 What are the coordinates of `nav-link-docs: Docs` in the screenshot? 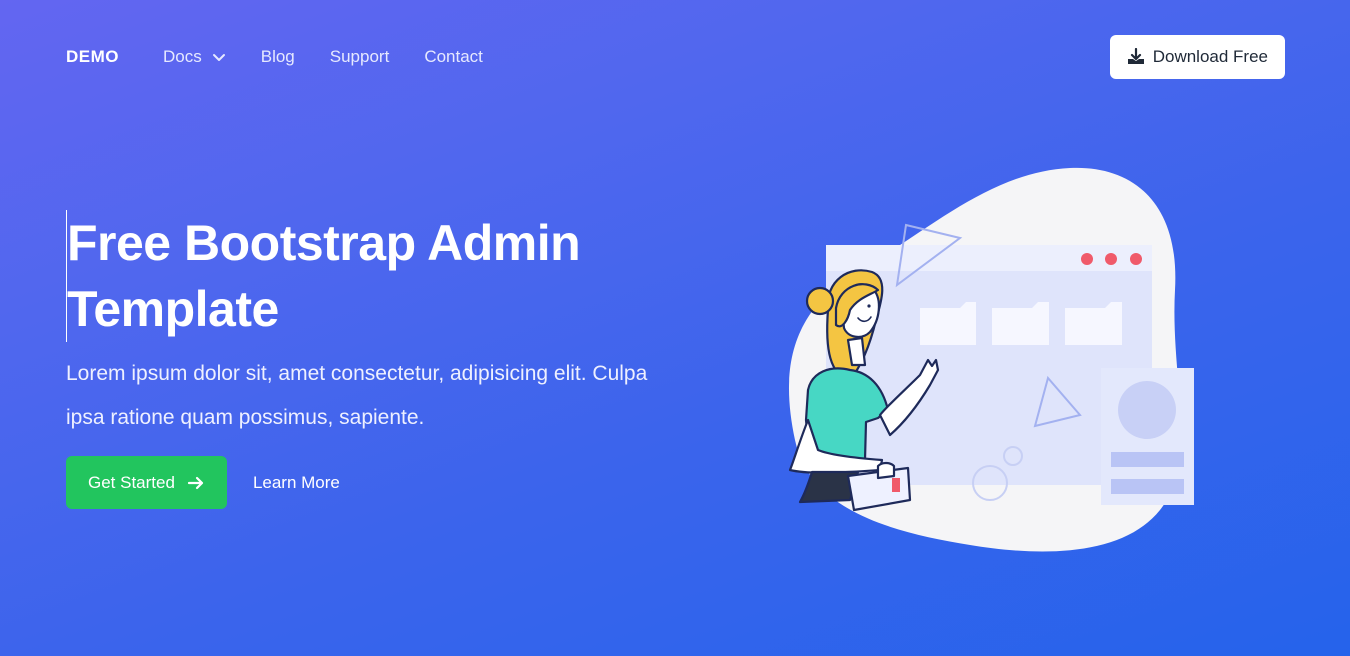 It's located at (194, 57).